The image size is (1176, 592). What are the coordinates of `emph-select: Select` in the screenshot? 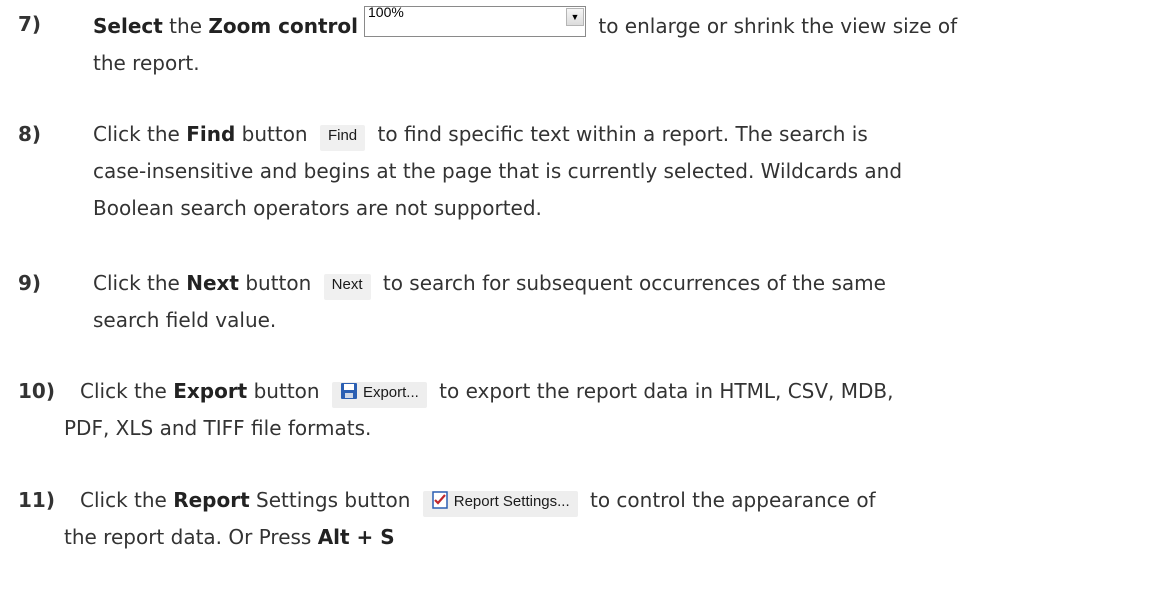 It's located at (128, 26).